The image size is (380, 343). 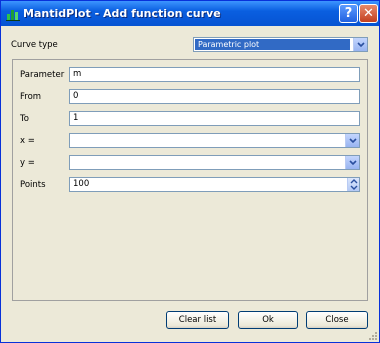 I want to click on points-spin-buttons, so click(x=353, y=184).